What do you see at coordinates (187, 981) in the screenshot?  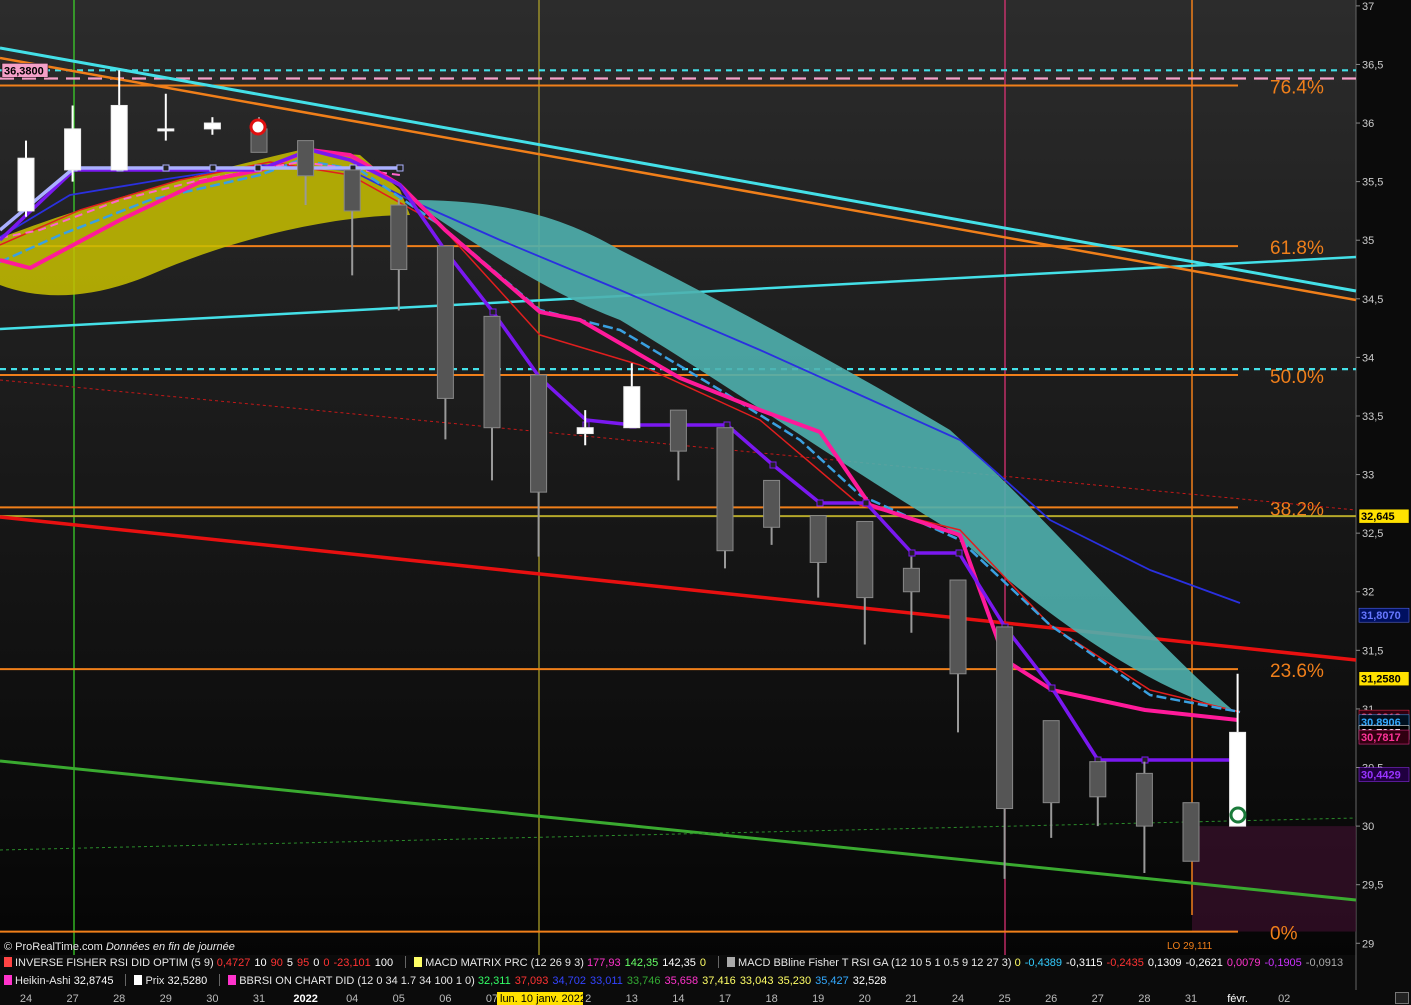 I see `indicator-value: 32,5280` at bounding box center [187, 981].